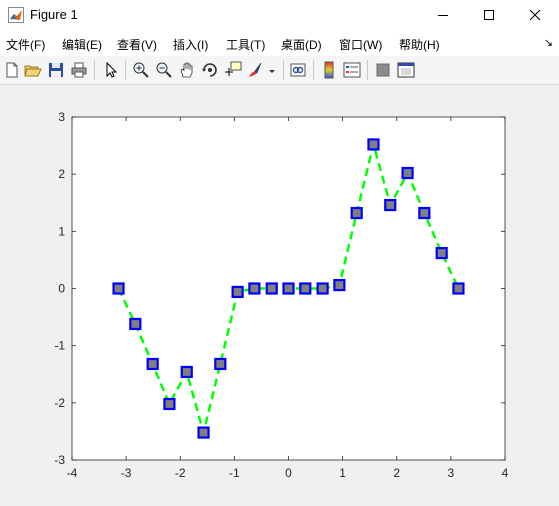 This screenshot has width=559, height=506. I want to click on legend-button, so click(352, 70).